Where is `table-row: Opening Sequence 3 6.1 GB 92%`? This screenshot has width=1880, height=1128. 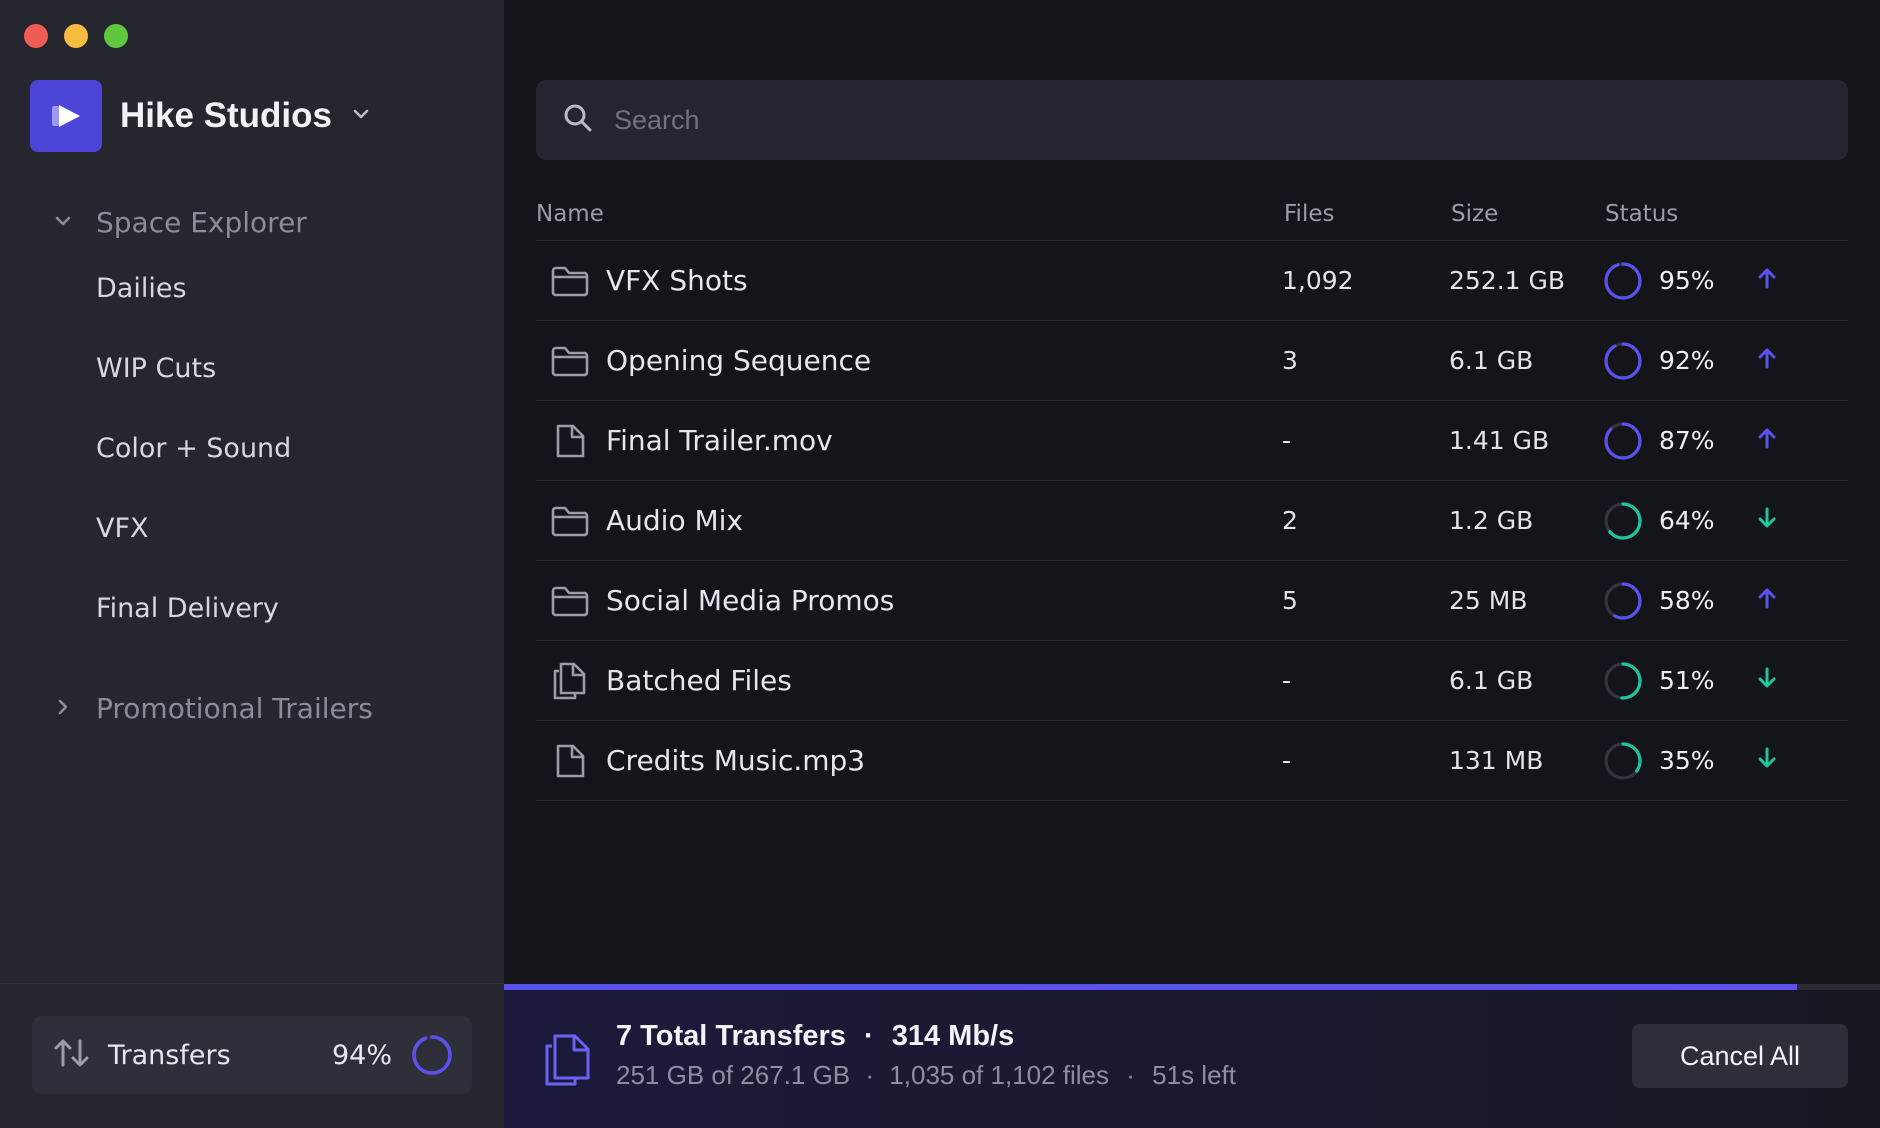
table-row: Opening Sequence 3 6.1 GB 92% is located at coordinates (1192, 361).